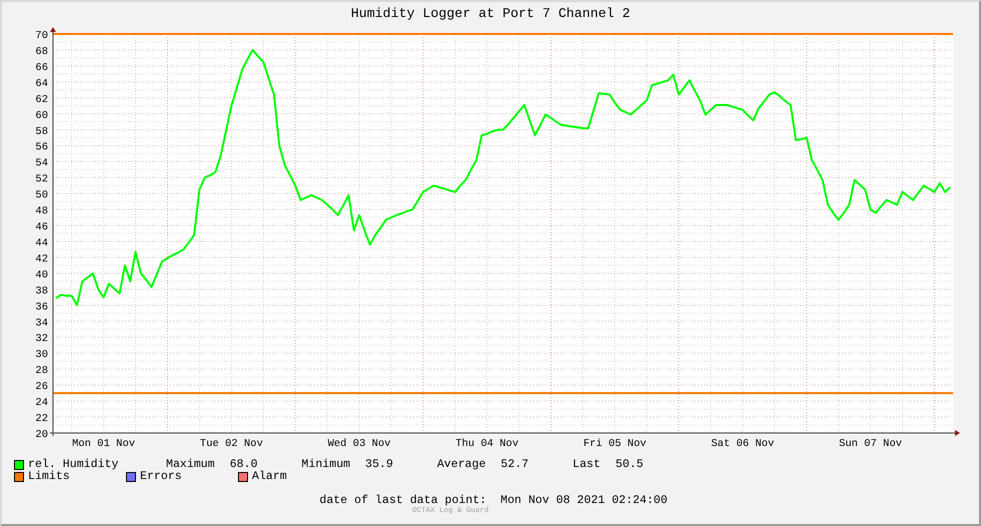 This screenshot has width=981, height=526. Describe the element at coordinates (584, 501) in the screenshot. I see `last-data-value: Mon Nov 08 2021 02:24:00` at that location.